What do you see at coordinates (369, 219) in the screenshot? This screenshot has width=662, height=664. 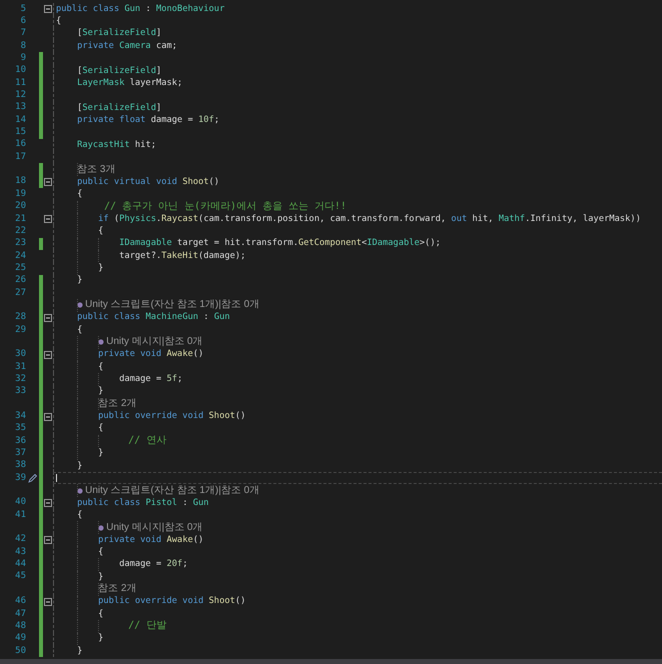 I see `code-line: if (Physics.Raycast(cam.transform.position, cam.transform.forward, out hit, Mathf.Infinity, layerMask))` at bounding box center [369, 219].